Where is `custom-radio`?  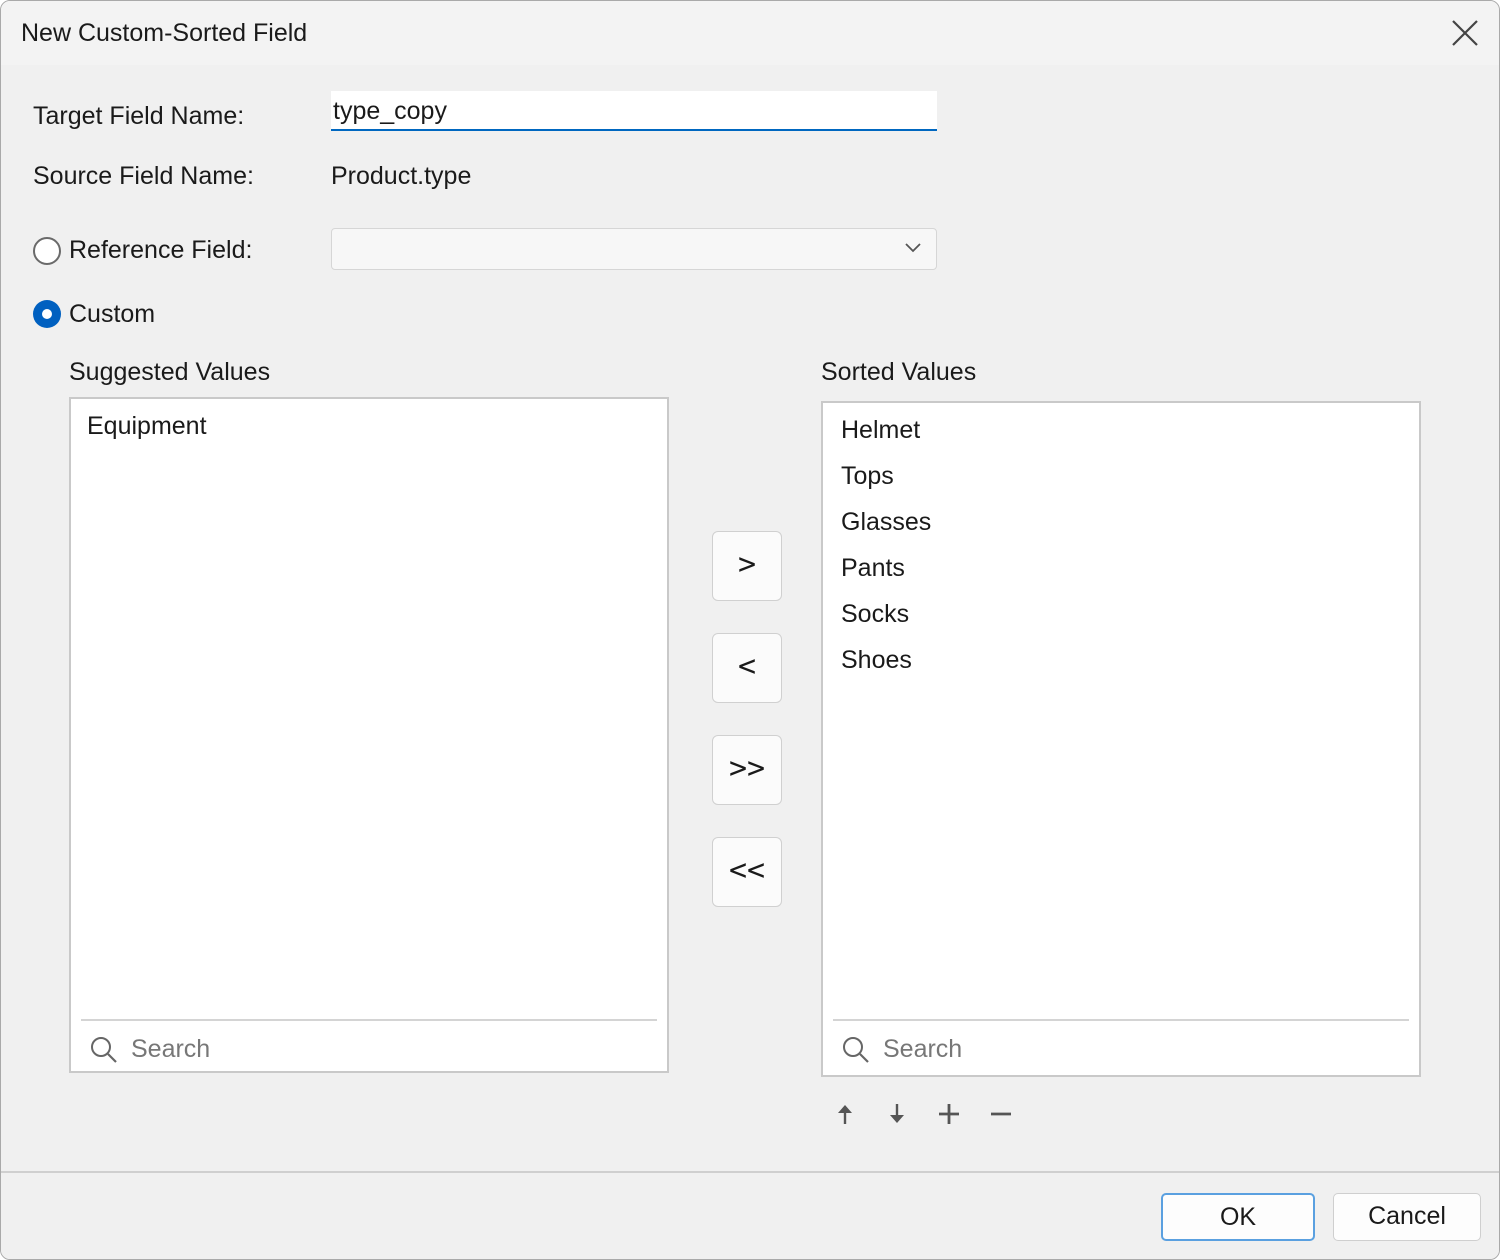 custom-radio is located at coordinates (47, 314).